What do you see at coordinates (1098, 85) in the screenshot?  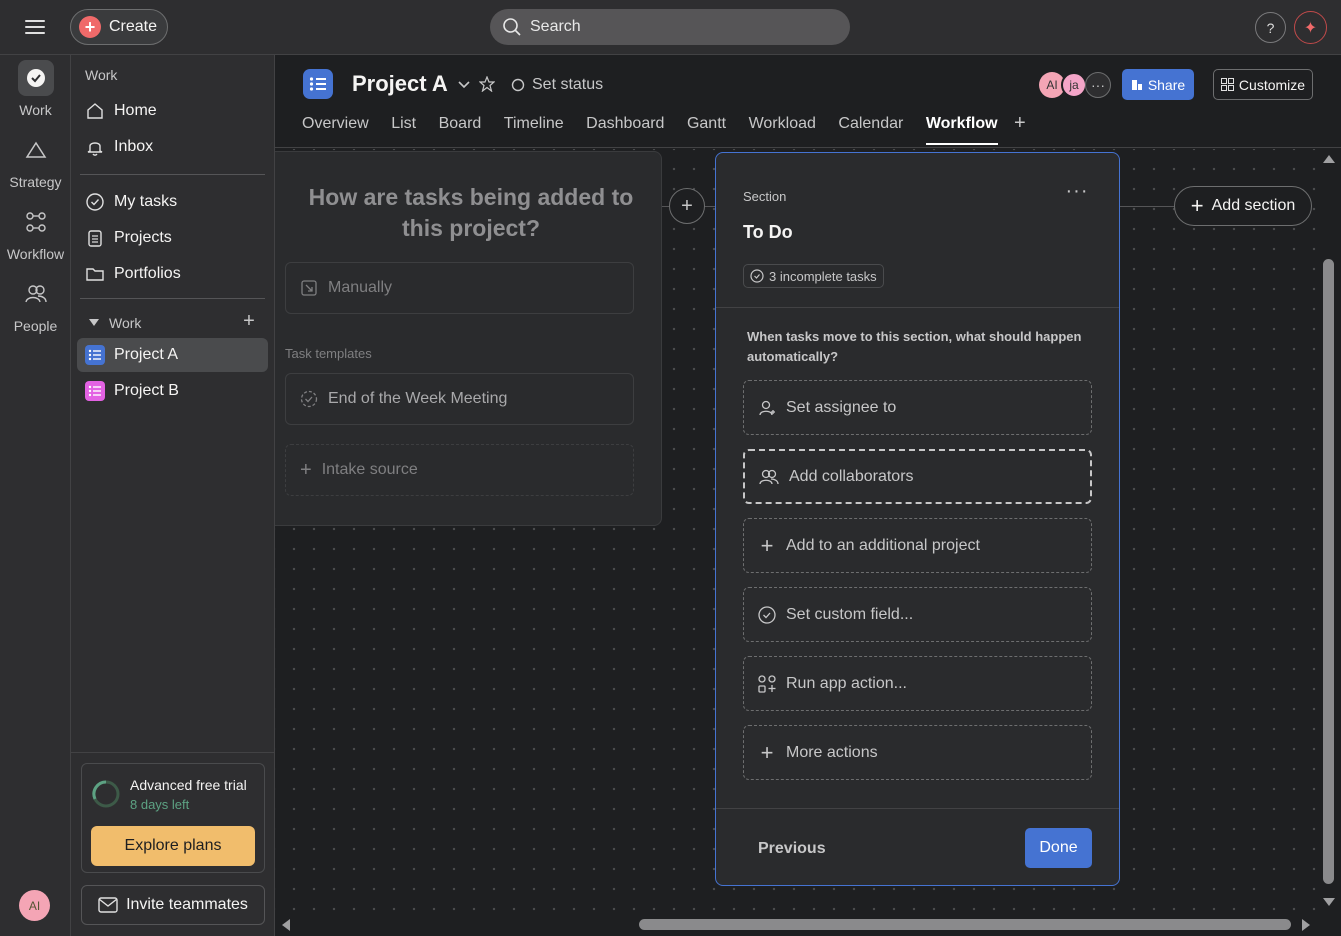 I see `more-members-icon: ···` at bounding box center [1098, 85].